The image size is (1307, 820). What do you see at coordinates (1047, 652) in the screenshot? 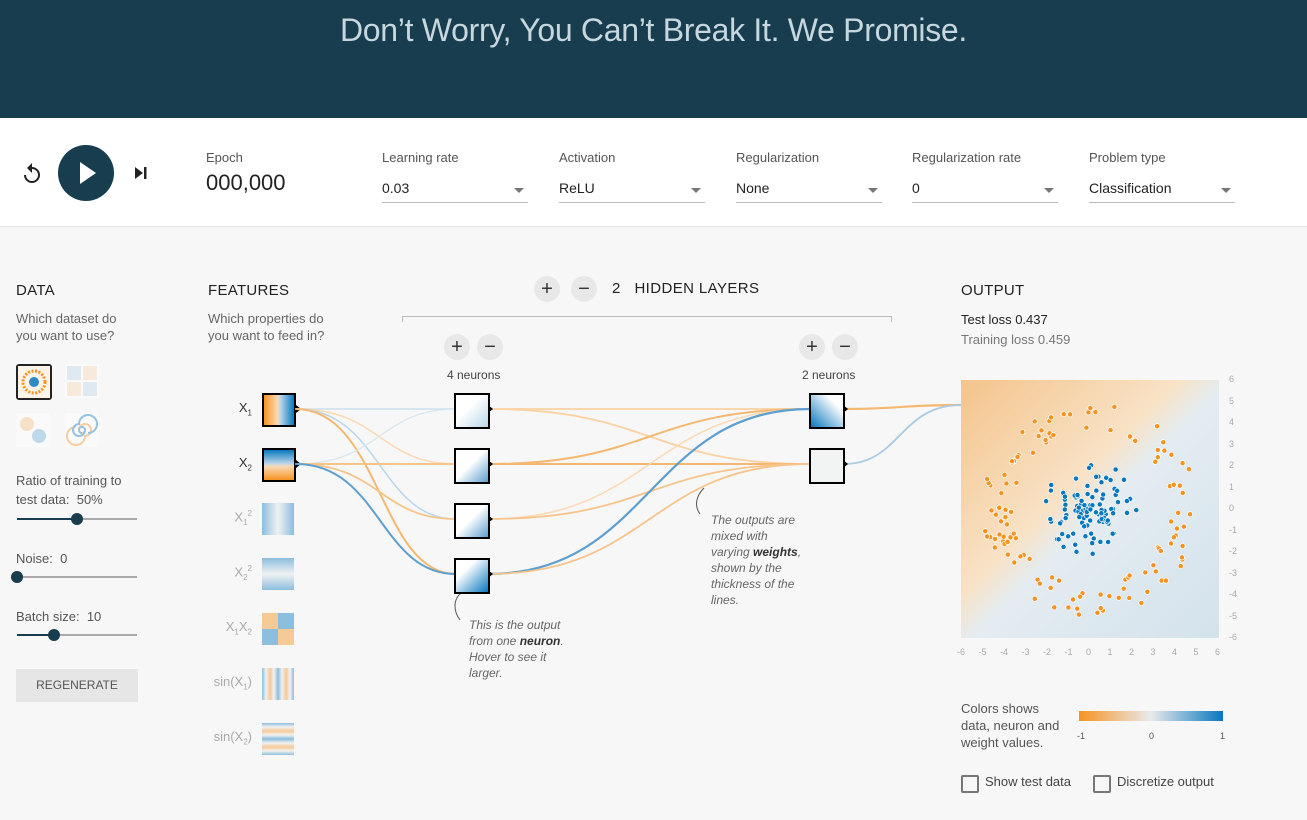
I see `x-tick: -2` at bounding box center [1047, 652].